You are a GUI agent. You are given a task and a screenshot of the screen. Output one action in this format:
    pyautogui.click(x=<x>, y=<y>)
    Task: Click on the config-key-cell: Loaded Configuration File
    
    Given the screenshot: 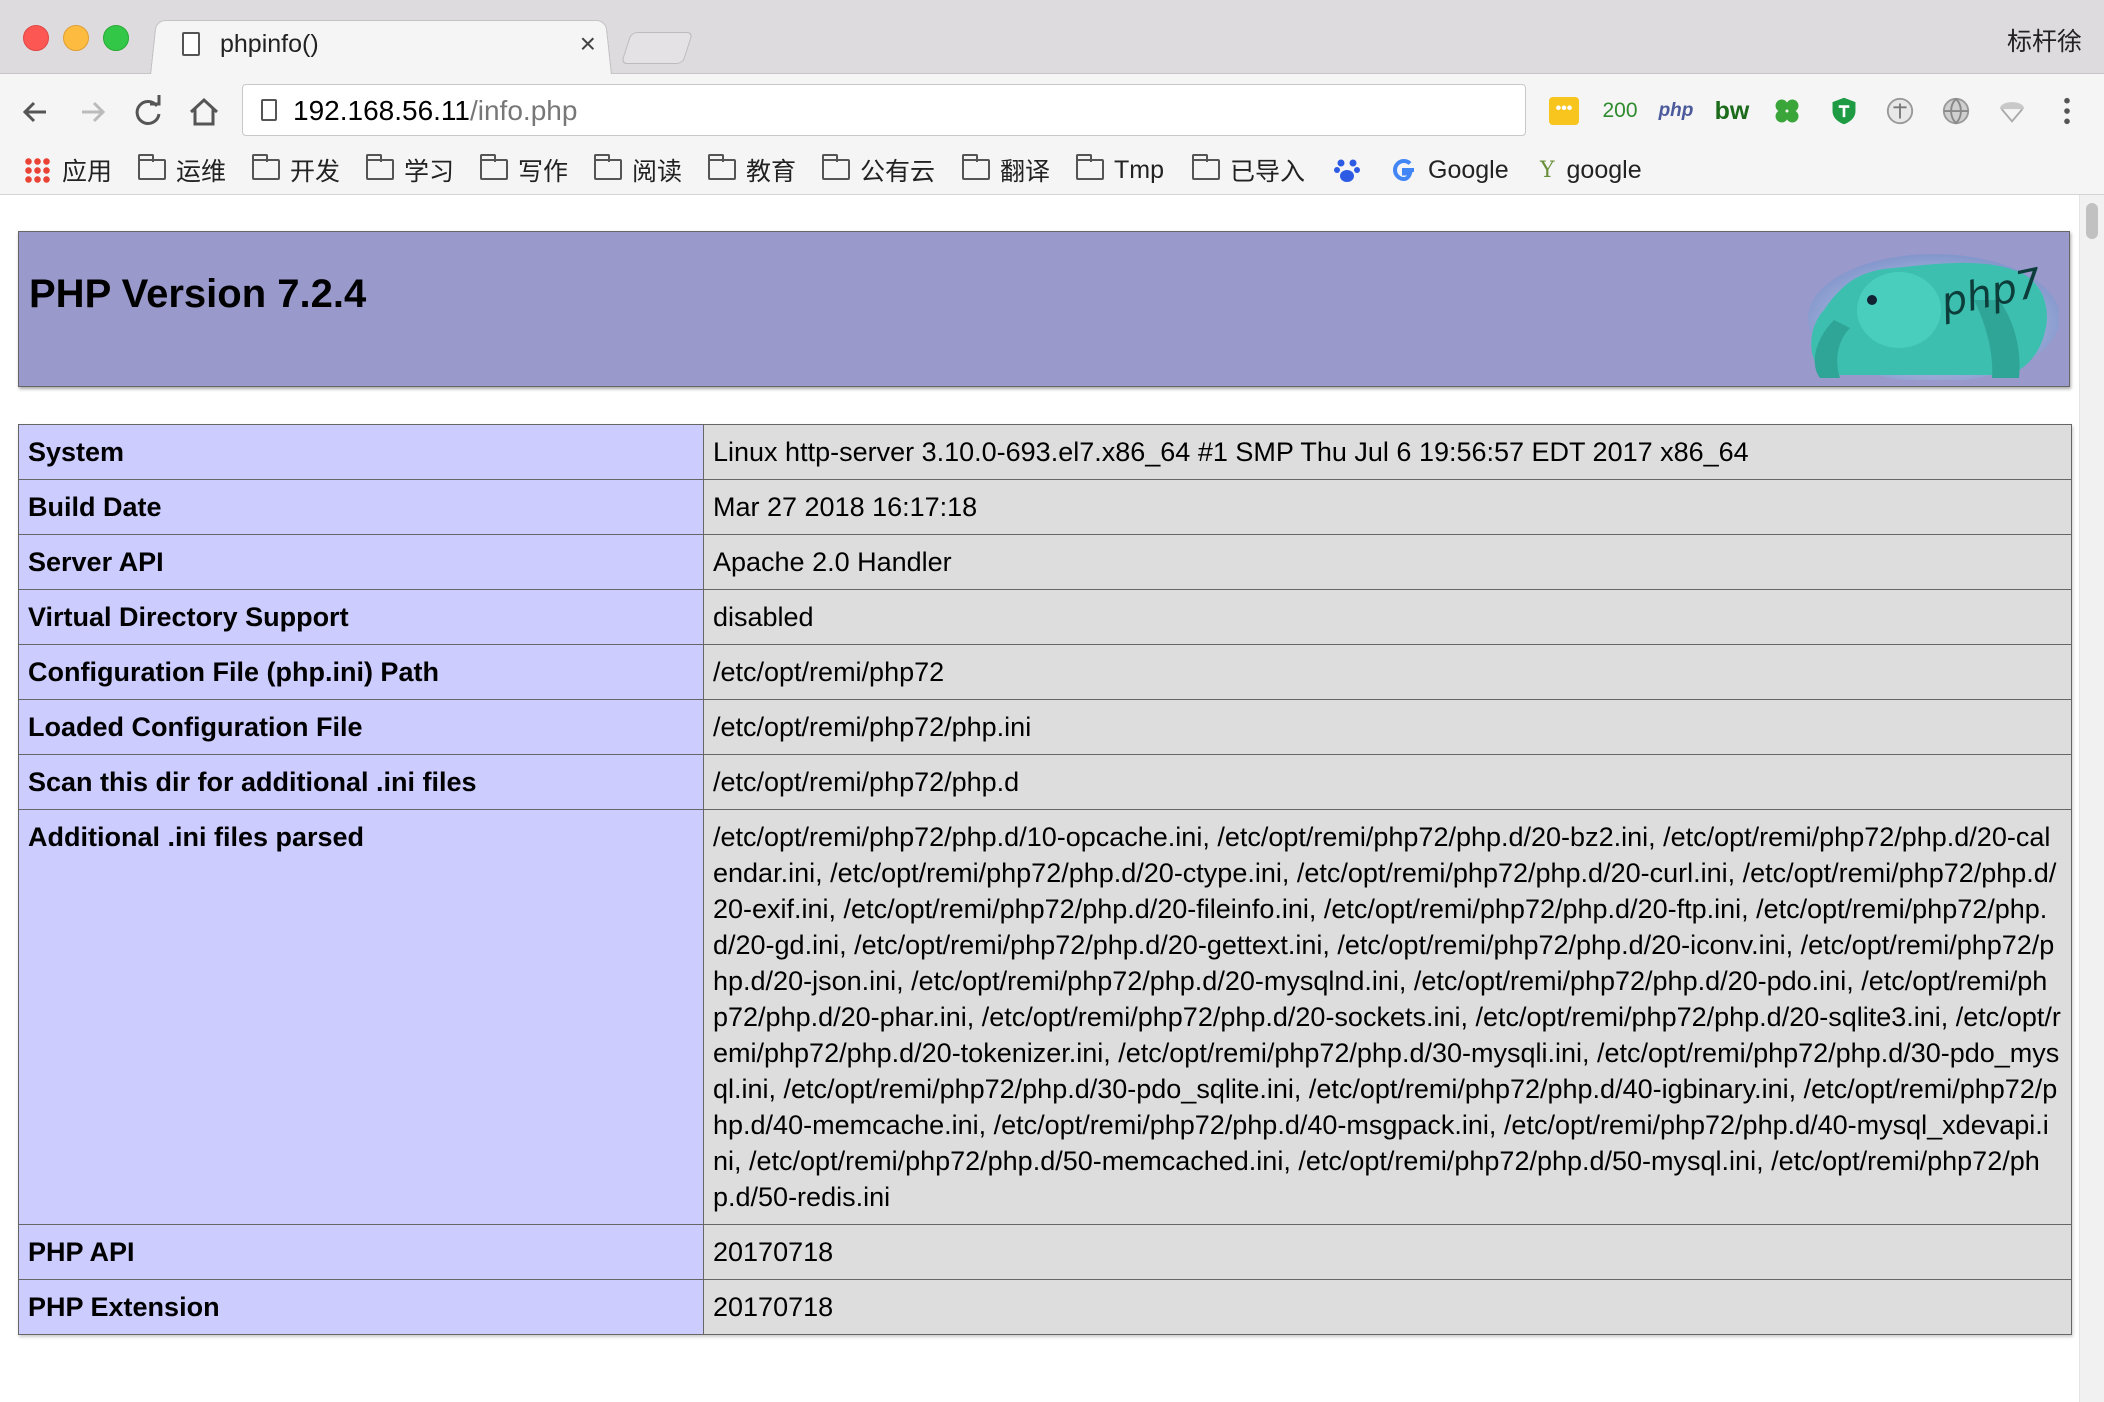 What is the action you would take?
    pyautogui.click(x=361, y=727)
    